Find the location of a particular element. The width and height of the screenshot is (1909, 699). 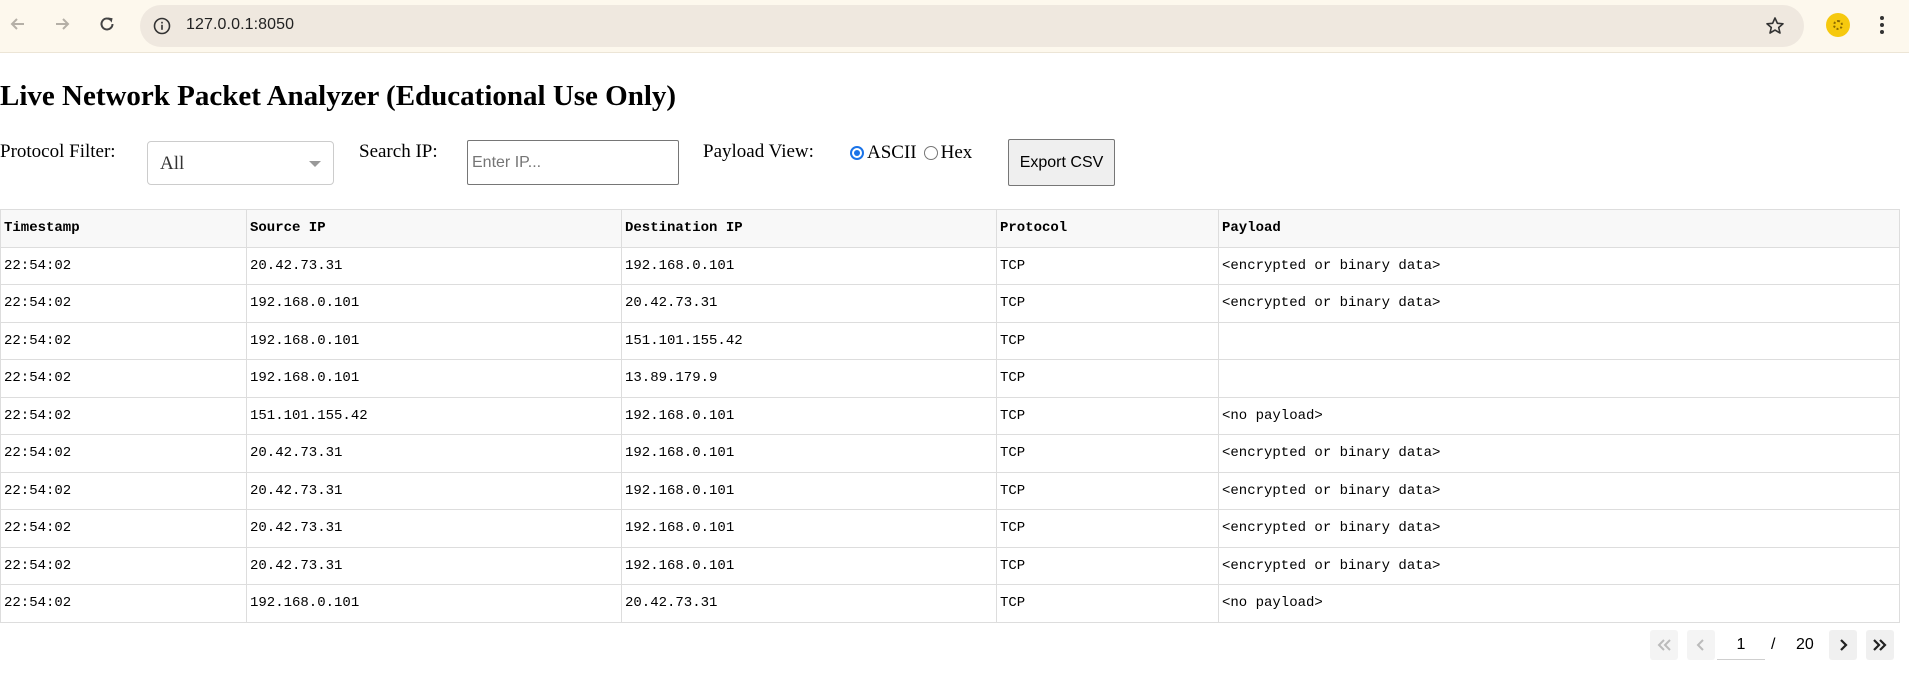

bookmark-star-icon is located at coordinates (1775, 26).